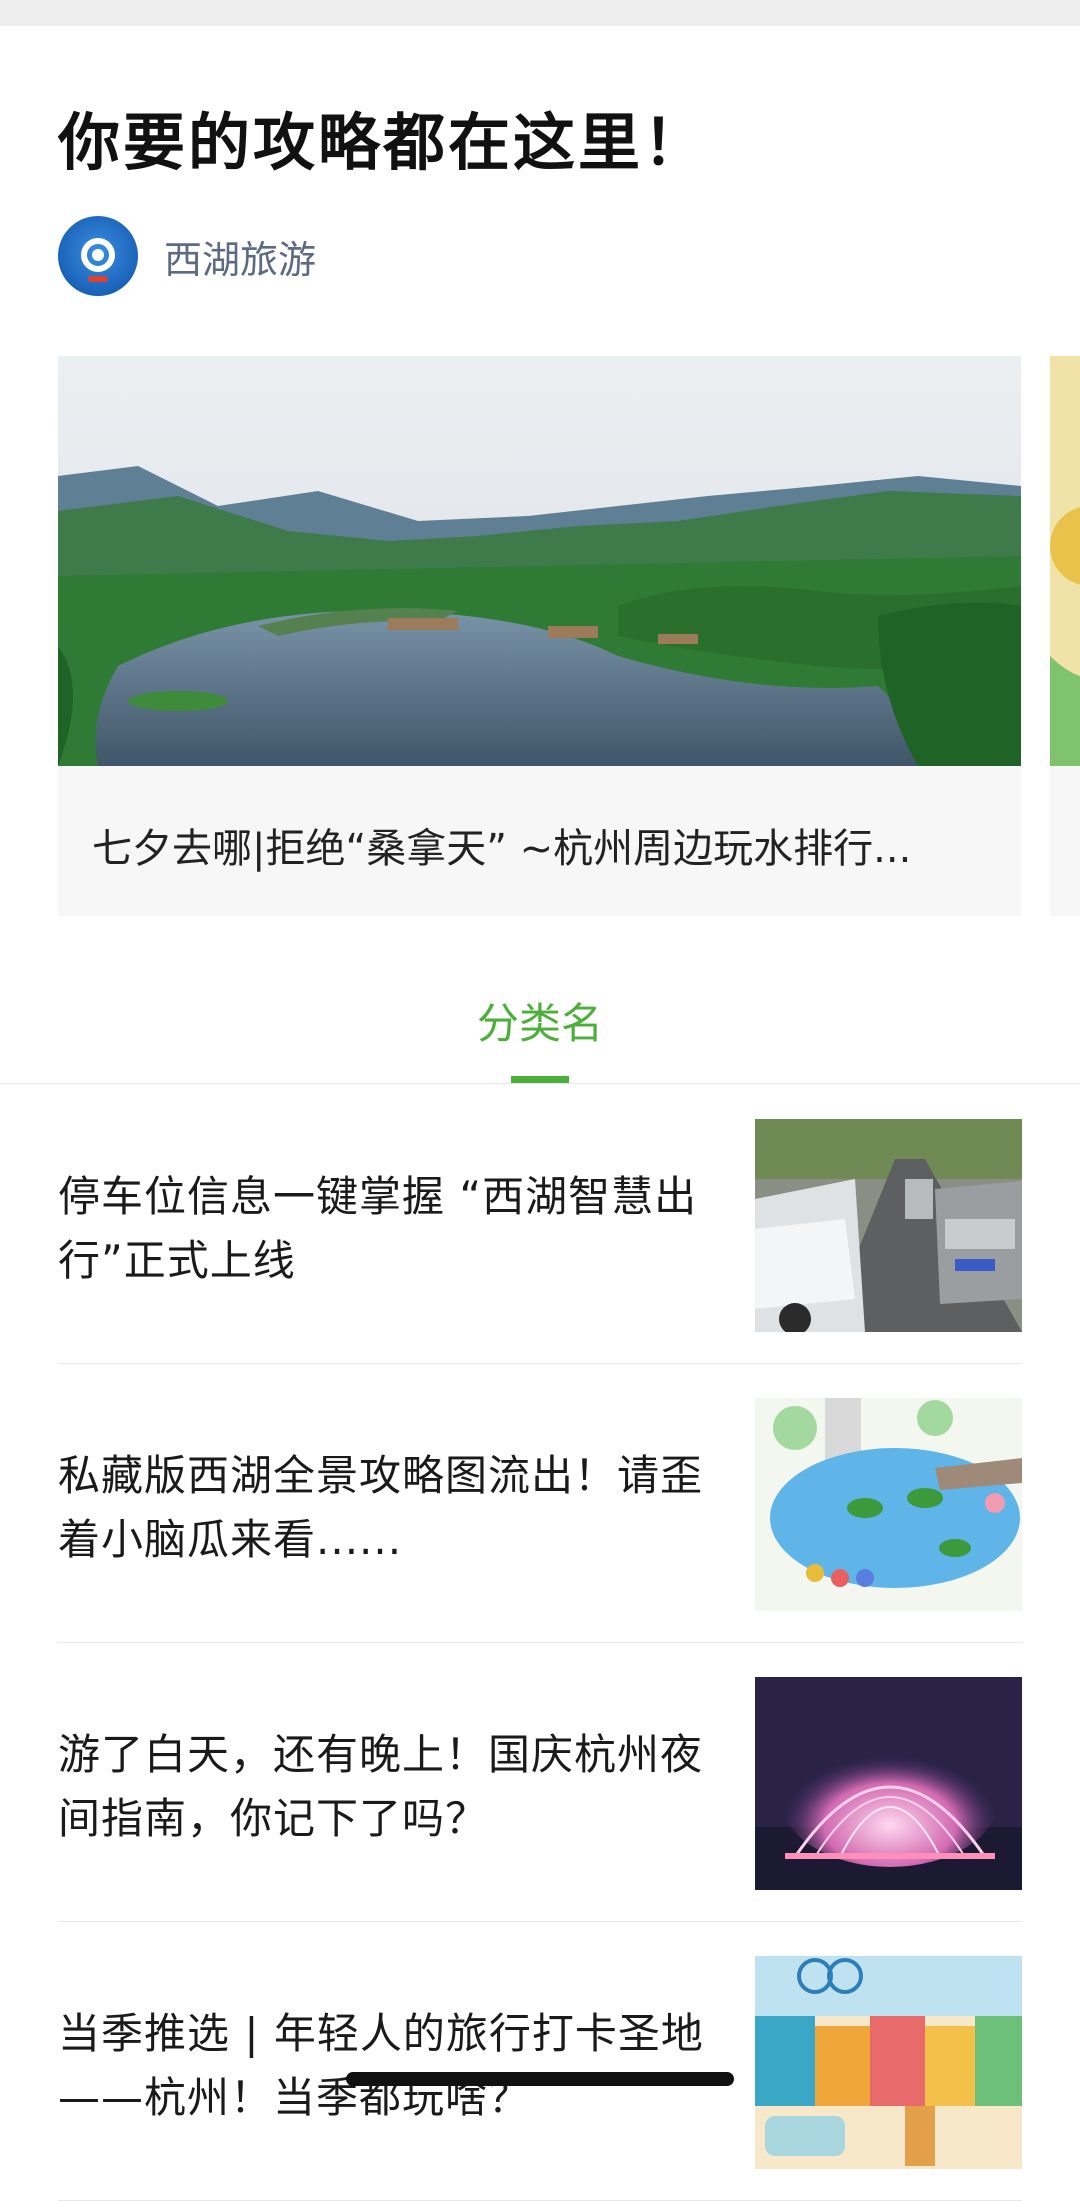  Describe the element at coordinates (888, 2062) in the screenshot. I see `article-thumbnail-summer-poster` at that location.